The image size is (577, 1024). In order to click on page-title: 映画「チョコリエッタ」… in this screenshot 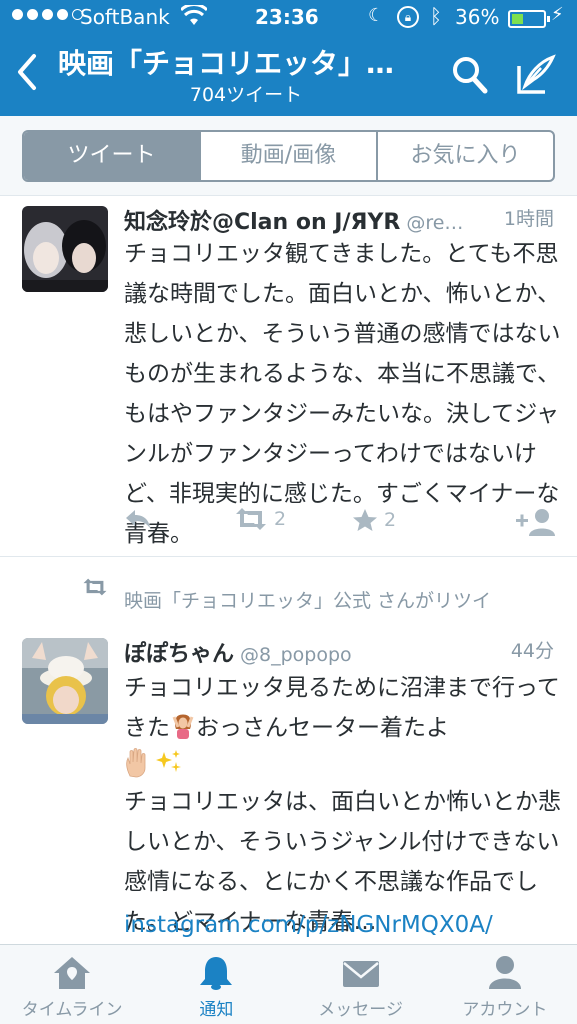, I will do `click(226, 63)`.